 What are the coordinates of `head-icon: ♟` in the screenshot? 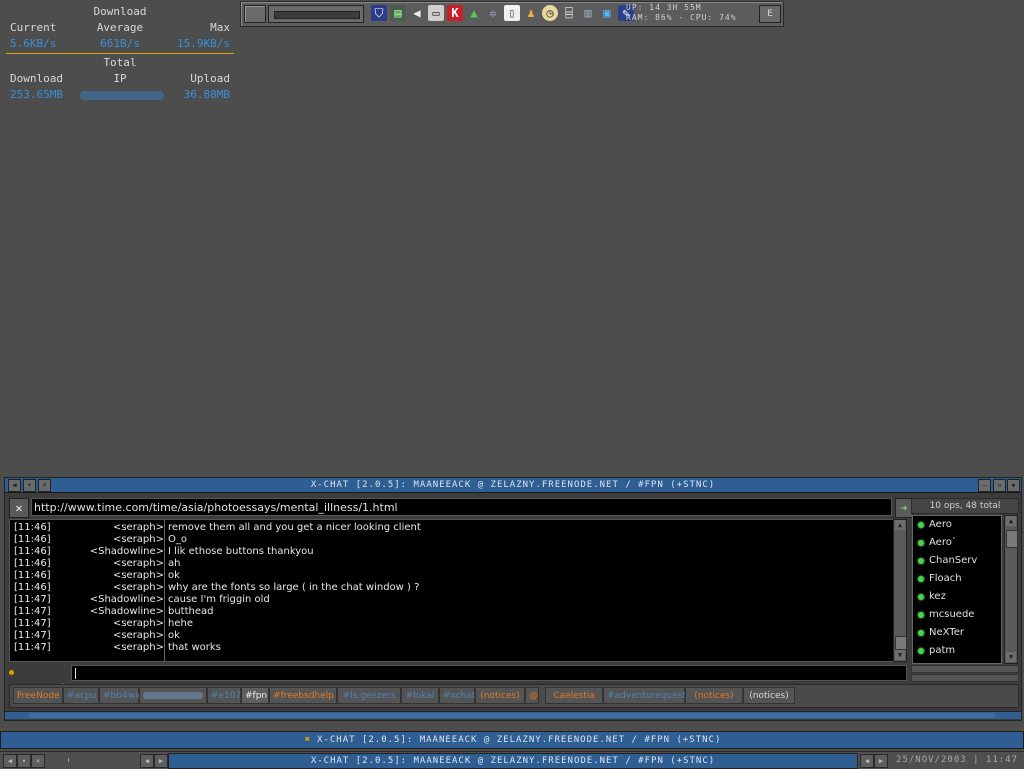 It's located at (531, 13).